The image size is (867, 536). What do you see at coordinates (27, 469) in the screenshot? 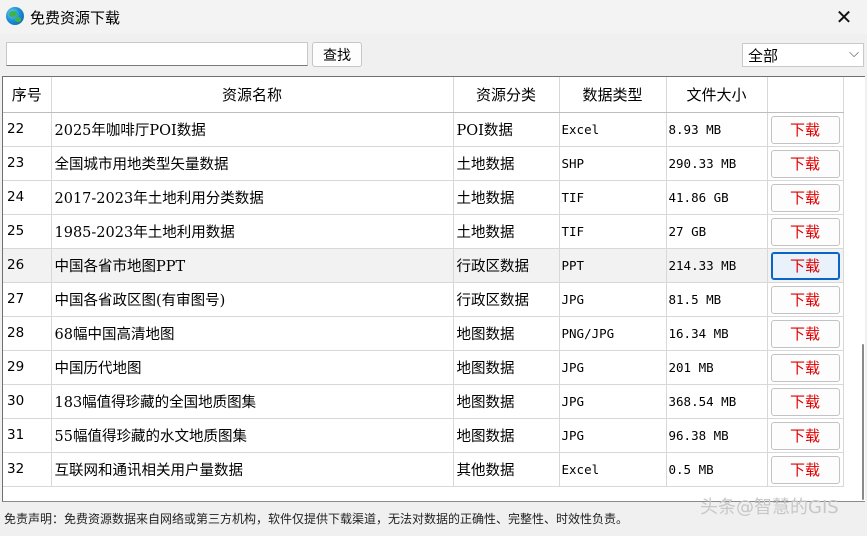
I see `row-index: 32` at bounding box center [27, 469].